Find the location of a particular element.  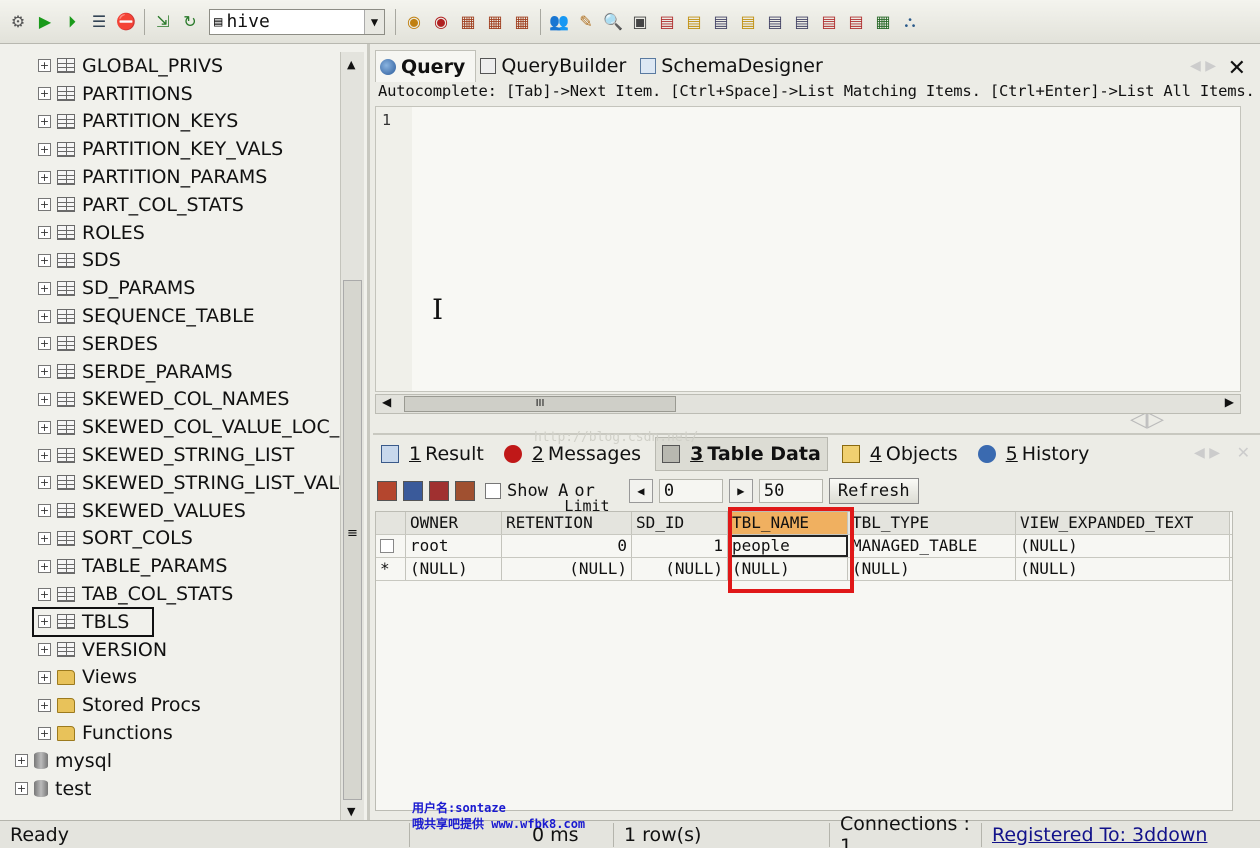

tab-result: 1 Result is located at coordinates (432, 454).